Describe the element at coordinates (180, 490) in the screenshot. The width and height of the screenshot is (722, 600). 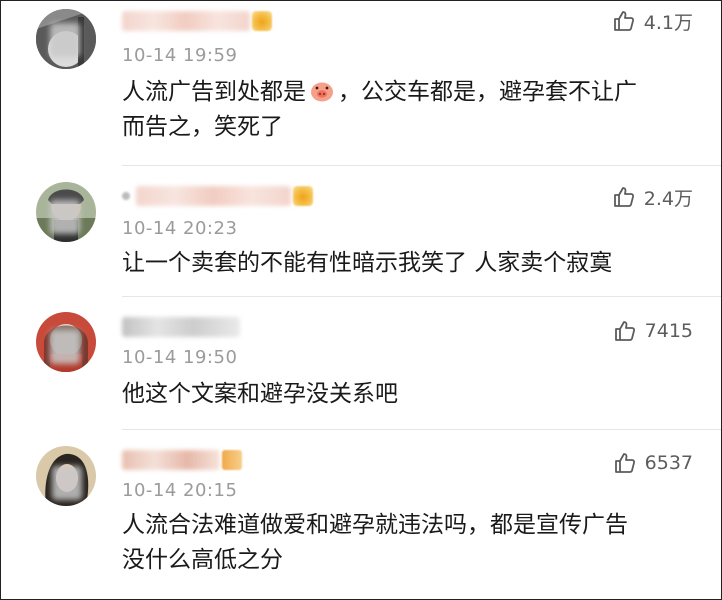
I see `comment-timestamp: 10-14 20:15` at that location.